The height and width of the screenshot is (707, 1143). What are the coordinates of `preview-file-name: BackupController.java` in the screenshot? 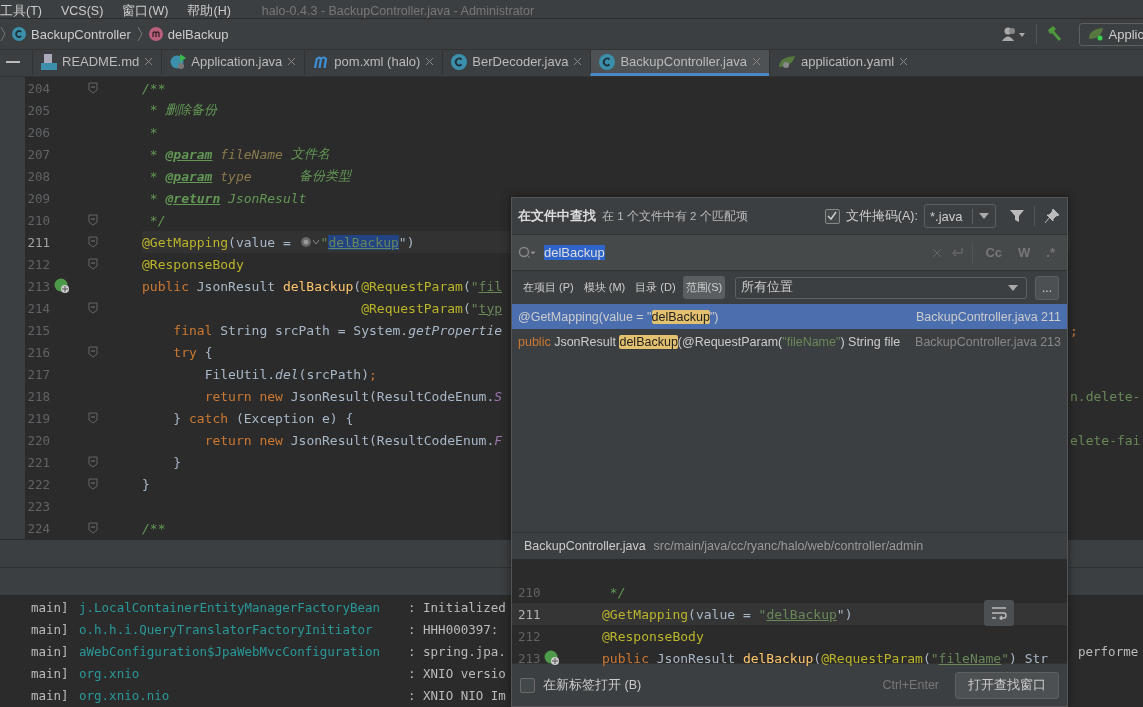 It's located at (585, 546).